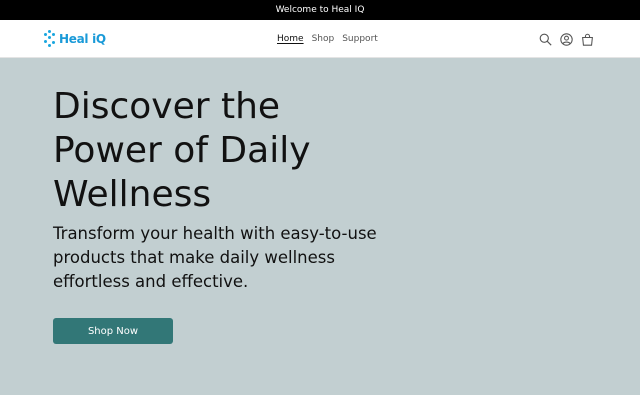 This screenshot has width=640, height=400. What do you see at coordinates (182, 150) in the screenshot?
I see `hero-title: Discover the Power of Daily Wellness` at bounding box center [182, 150].